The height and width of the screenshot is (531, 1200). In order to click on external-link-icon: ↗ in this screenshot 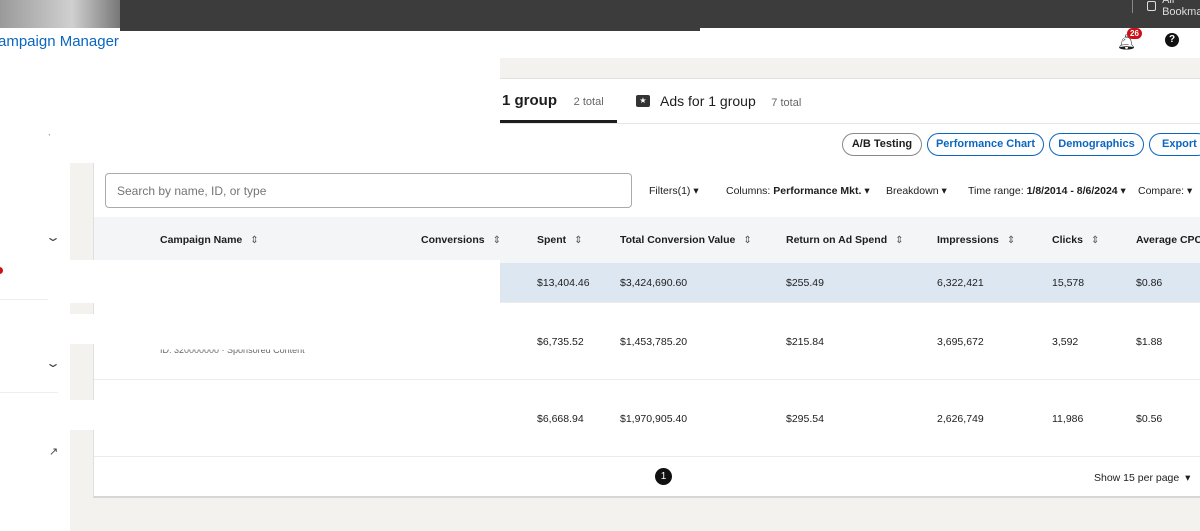, I will do `click(53, 451)`.